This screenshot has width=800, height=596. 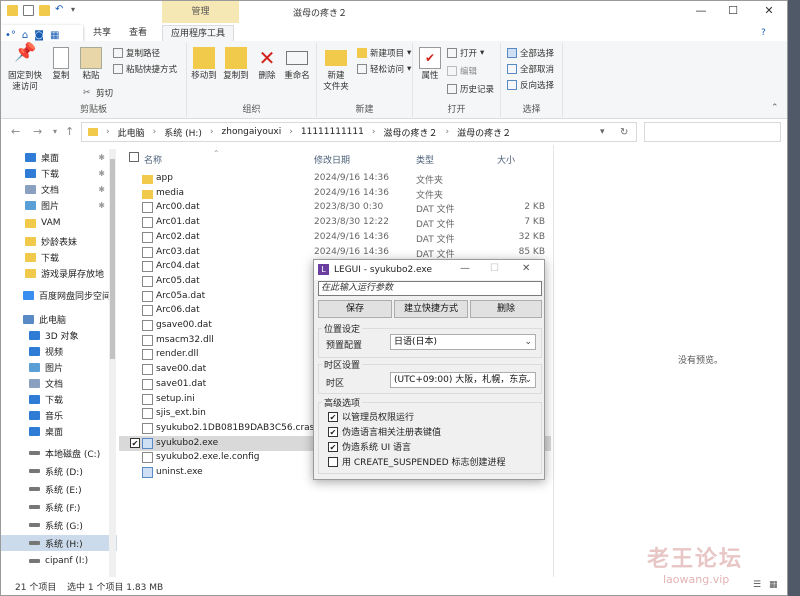 What do you see at coordinates (701, 10) in the screenshot?
I see `minimize-button: —` at bounding box center [701, 10].